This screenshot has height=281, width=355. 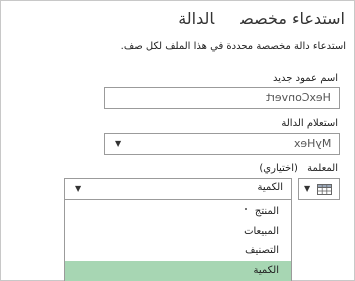 I want to click on new-column-name-label: اسم عمود جديد, so click(x=305, y=78).